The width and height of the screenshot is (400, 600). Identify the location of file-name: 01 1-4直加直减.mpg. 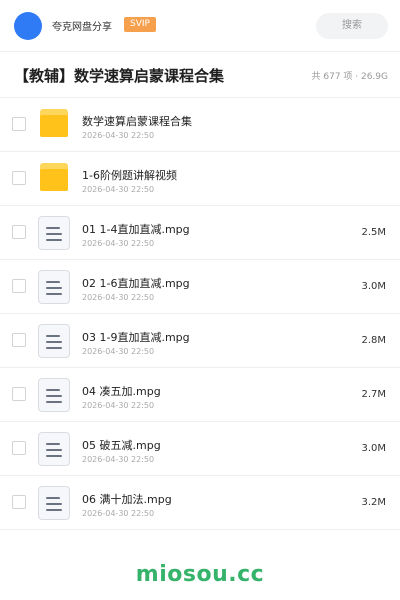
(136, 229).